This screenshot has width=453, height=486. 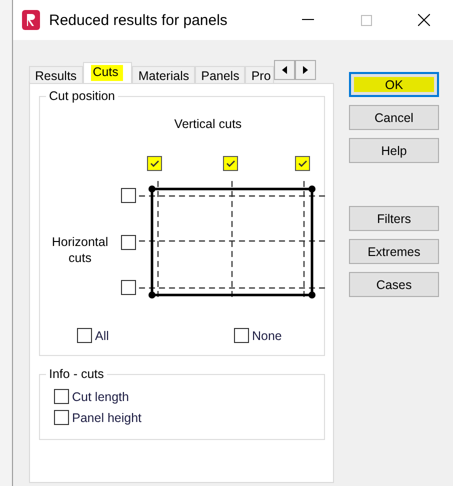 What do you see at coordinates (424, 20) in the screenshot?
I see `close-icon` at bounding box center [424, 20].